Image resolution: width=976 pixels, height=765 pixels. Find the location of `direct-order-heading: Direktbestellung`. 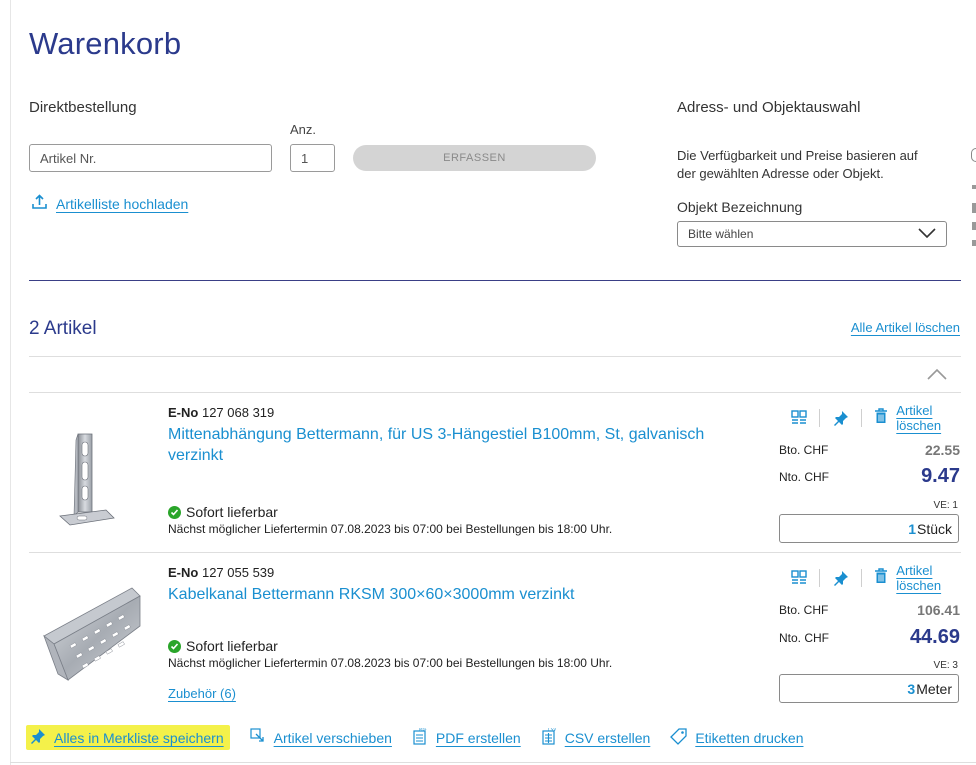

direct-order-heading: Direktbestellung is located at coordinates (83, 107).